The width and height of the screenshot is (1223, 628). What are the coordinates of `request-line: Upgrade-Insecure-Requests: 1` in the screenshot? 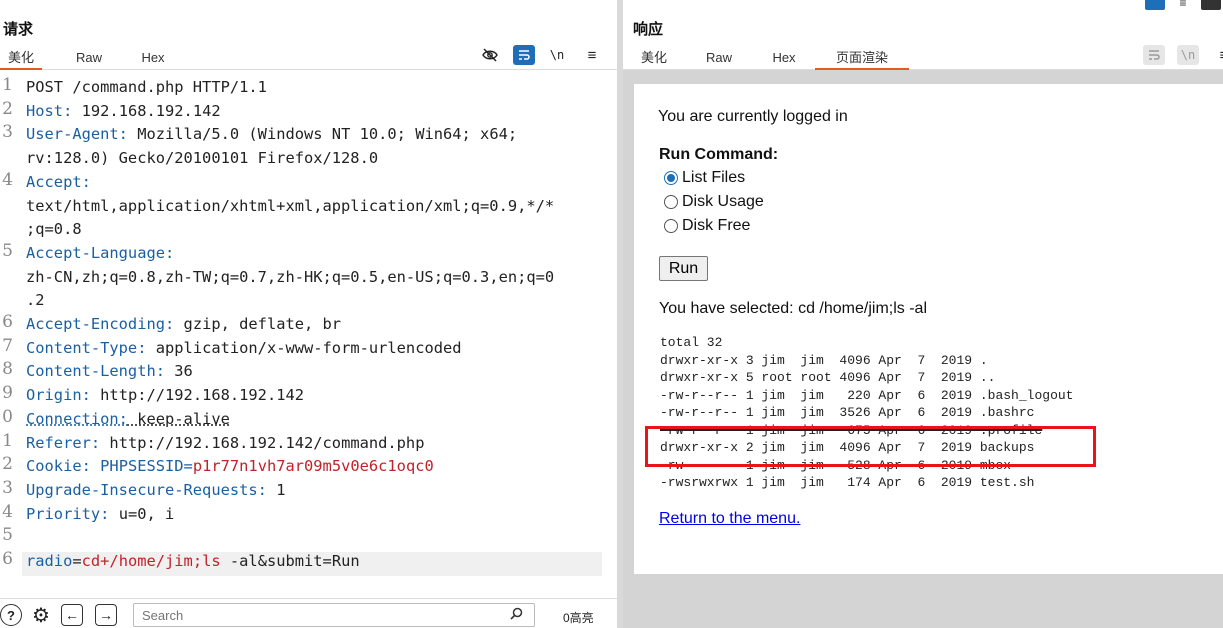 It's located at (155, 490).